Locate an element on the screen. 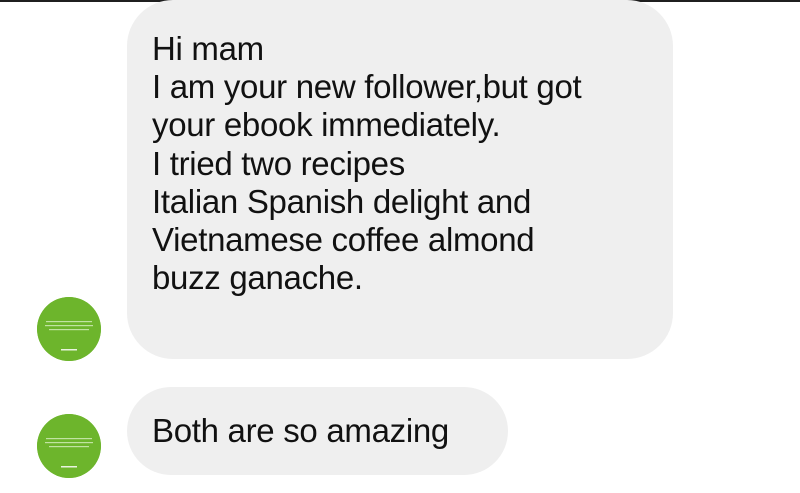  message-line: Hi mam is located at coordinates (208, 48).